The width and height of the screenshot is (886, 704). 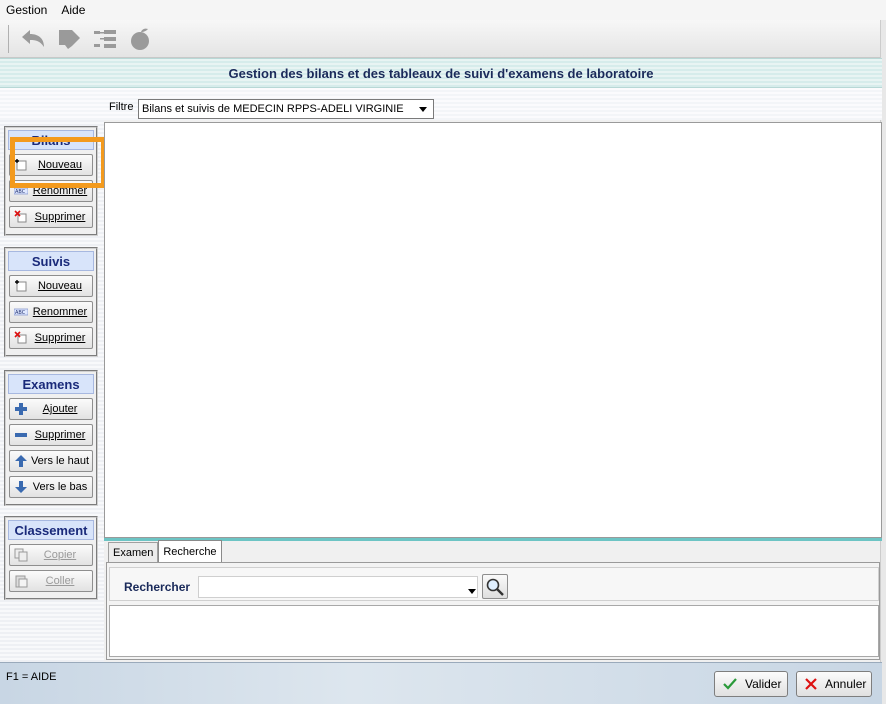 What do you see at coordinates (51, 530) in the screenshot?
I see `group-classement-title: Classement` at bounding box center [51, 530].